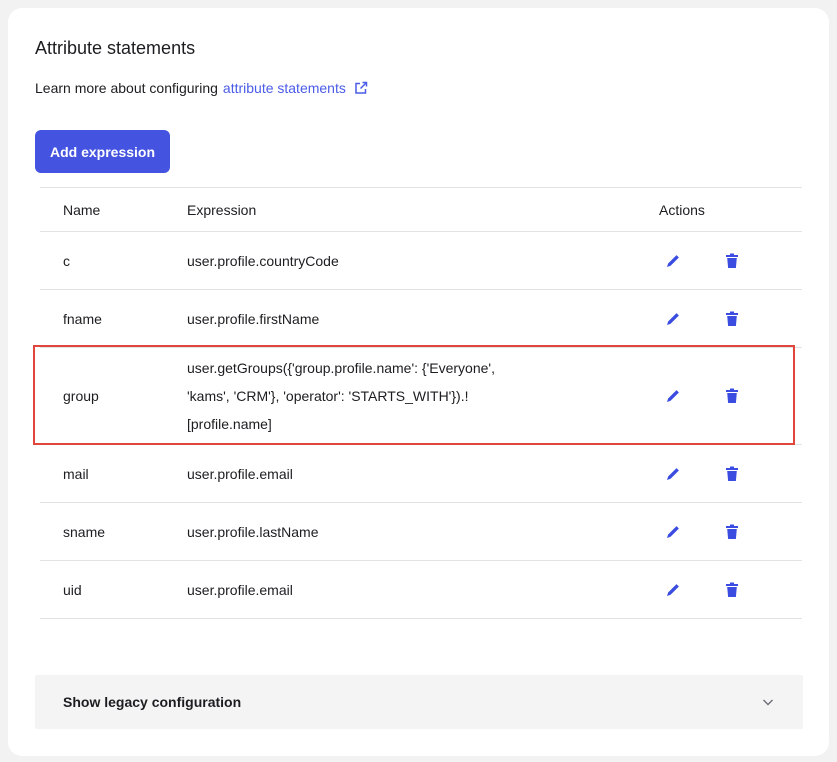 Image resolution: width=837 pixels, height=762 pixels. What do you see at coordinates (253, 318) in the screenshot?
I see `row-expression: user.profile.firstName` at bounding box center [253, 318].